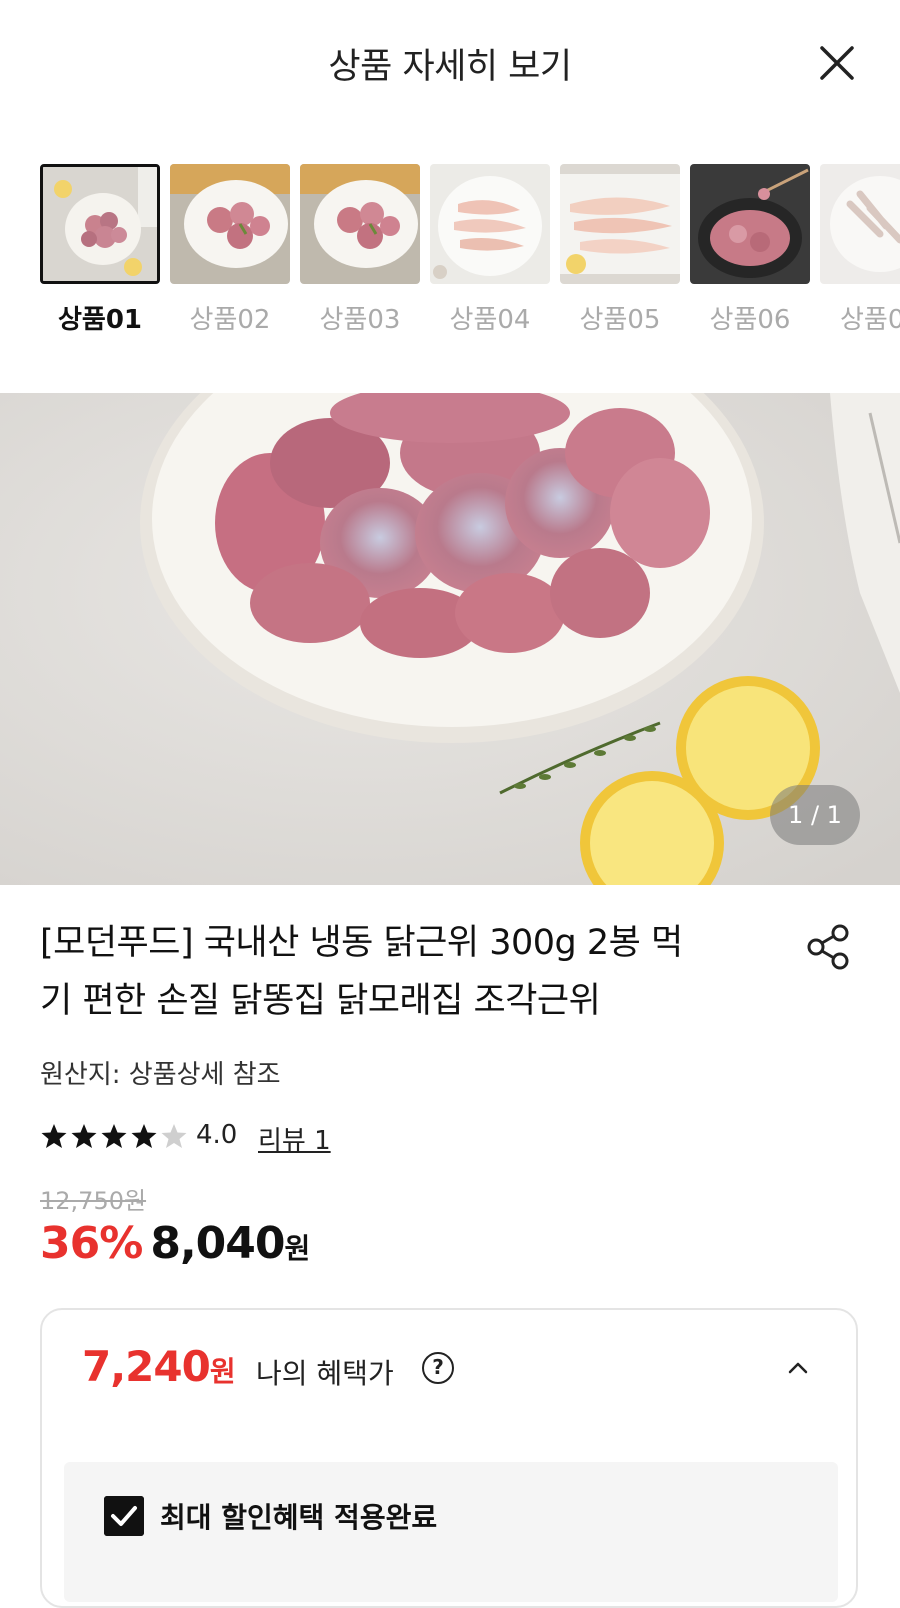  What do you see at coordinates (870, 320) in the screenshot?
I see `thumbnail-label: 상품07` at bounding box center [870, 320].